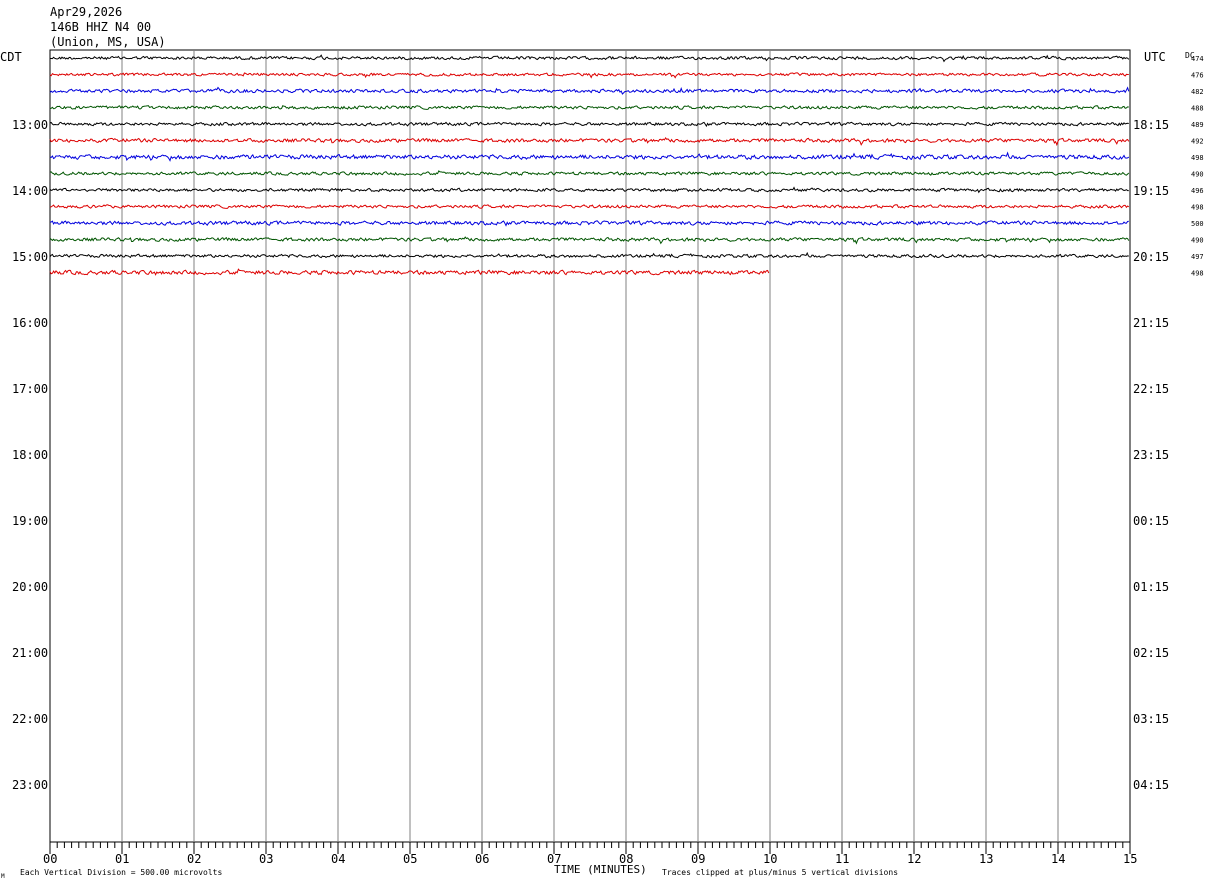 The height and width of the screenshot is (886, 1210). I want to click on left-hour-label: 14:00, so click(30, 191).